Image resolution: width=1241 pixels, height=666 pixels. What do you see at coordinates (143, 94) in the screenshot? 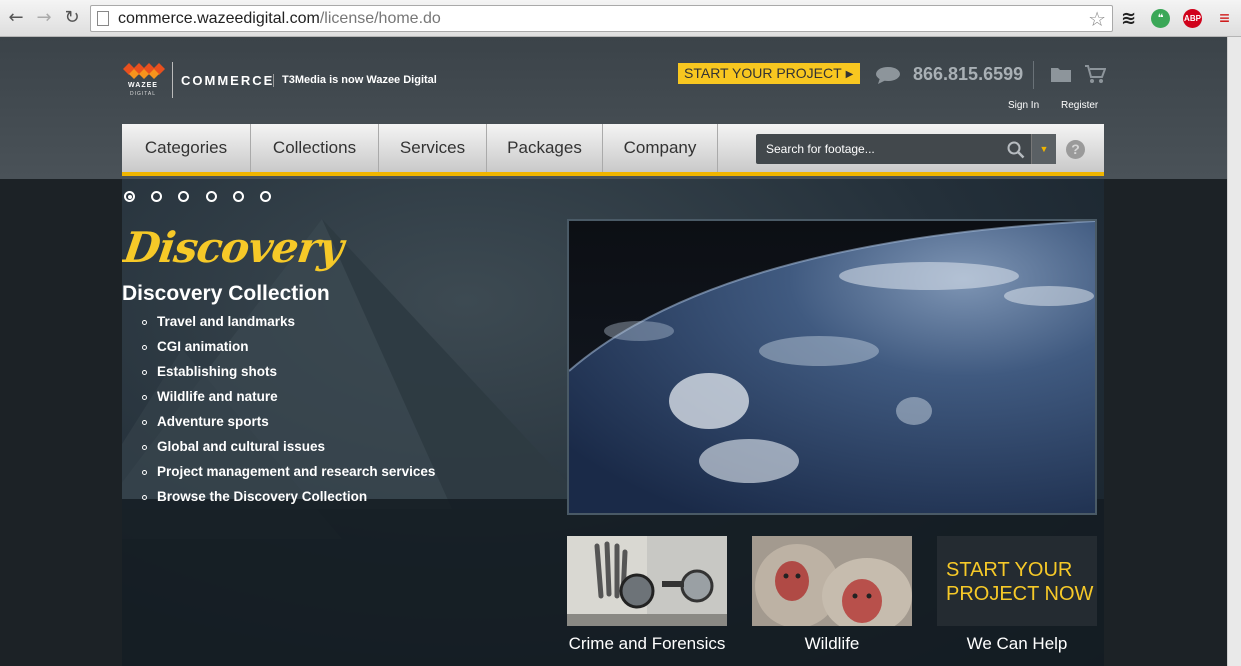
I see `logo-subtext: DIGITAL` at bounding box center [143, 94].